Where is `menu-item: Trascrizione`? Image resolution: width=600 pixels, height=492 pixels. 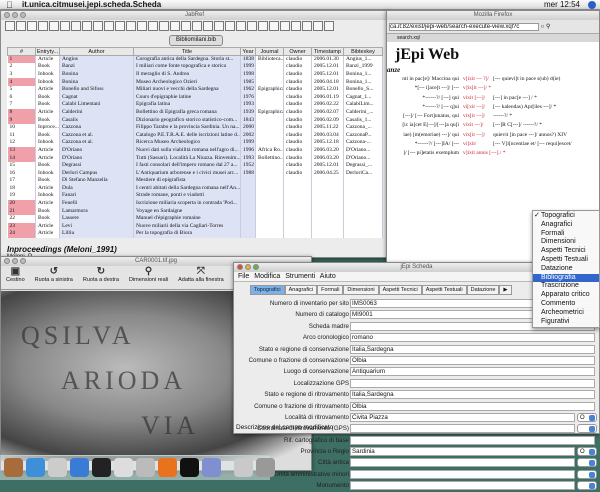
menu-item: Trascrizione is located at coordinates (566, 286).